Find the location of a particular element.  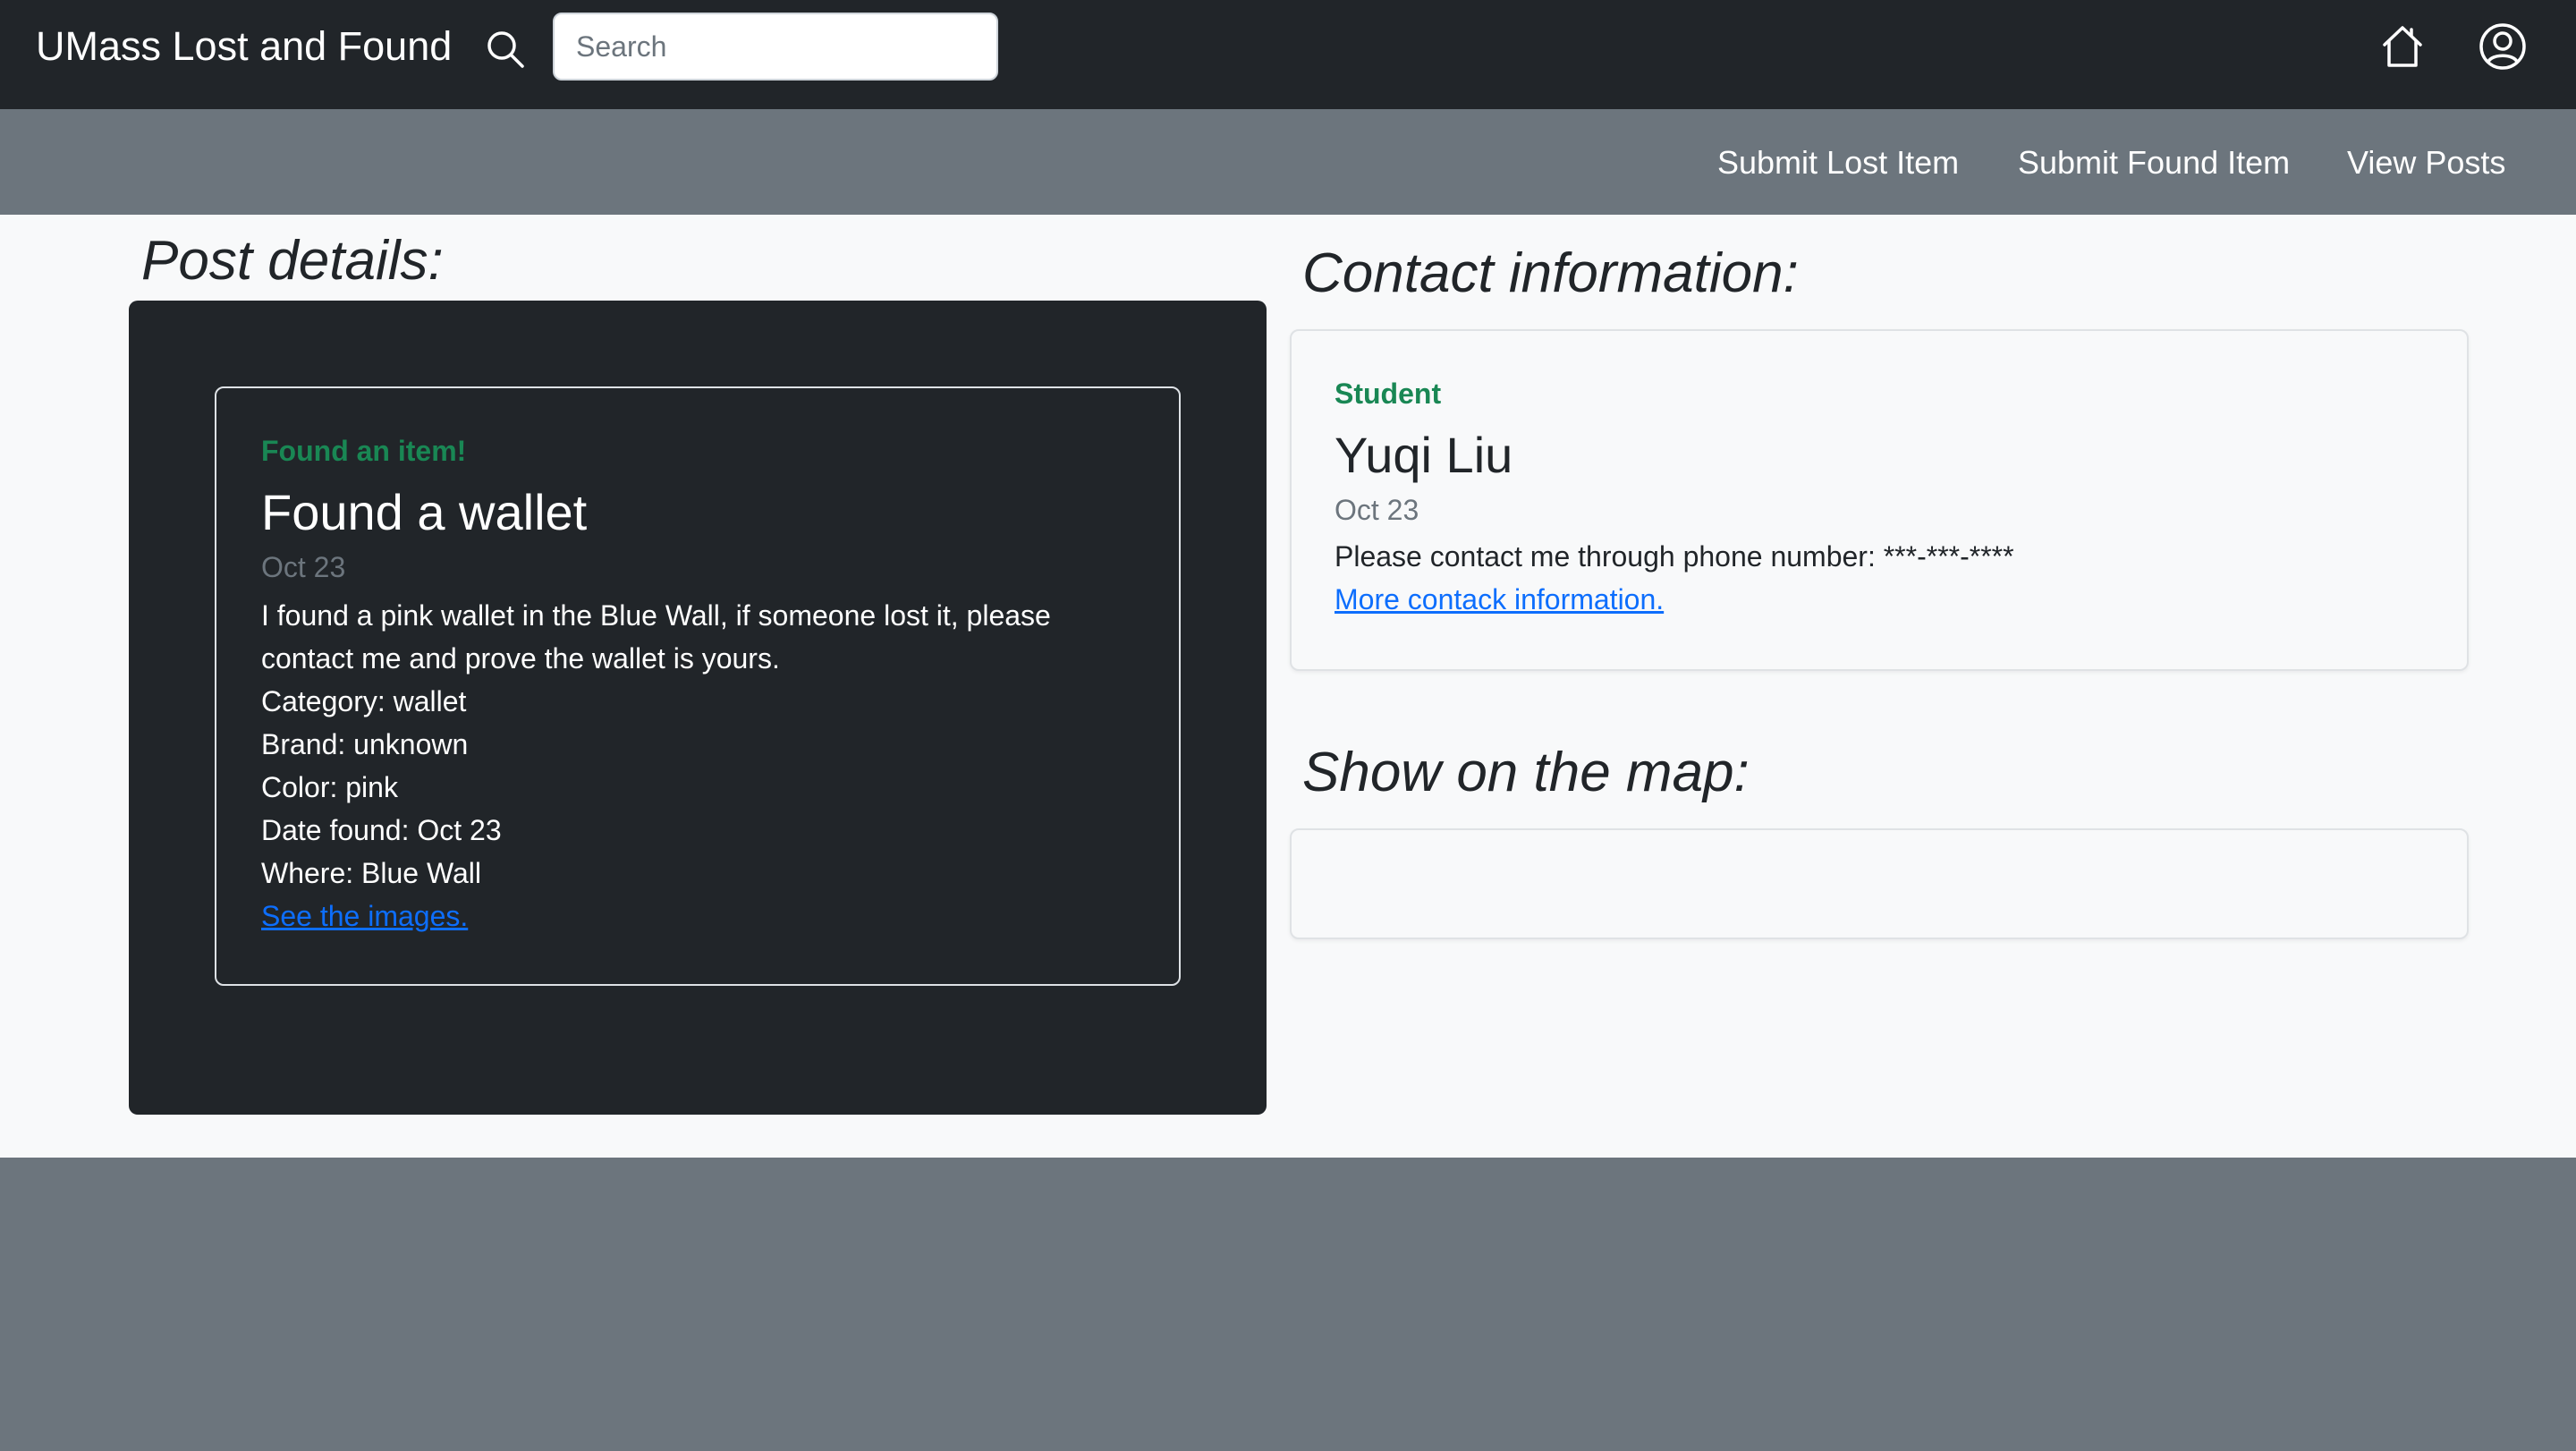

post-category: Category: wallet is located at coordinates (364, 701).